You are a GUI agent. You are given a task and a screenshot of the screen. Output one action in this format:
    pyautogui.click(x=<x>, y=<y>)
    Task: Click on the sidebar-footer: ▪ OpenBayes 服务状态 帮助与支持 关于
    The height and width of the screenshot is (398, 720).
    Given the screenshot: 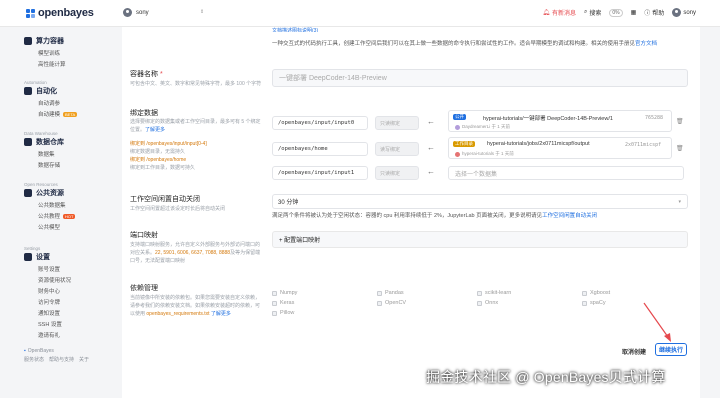 What is the action you would take?
    pyautogui.click(x=56, y=355)
    